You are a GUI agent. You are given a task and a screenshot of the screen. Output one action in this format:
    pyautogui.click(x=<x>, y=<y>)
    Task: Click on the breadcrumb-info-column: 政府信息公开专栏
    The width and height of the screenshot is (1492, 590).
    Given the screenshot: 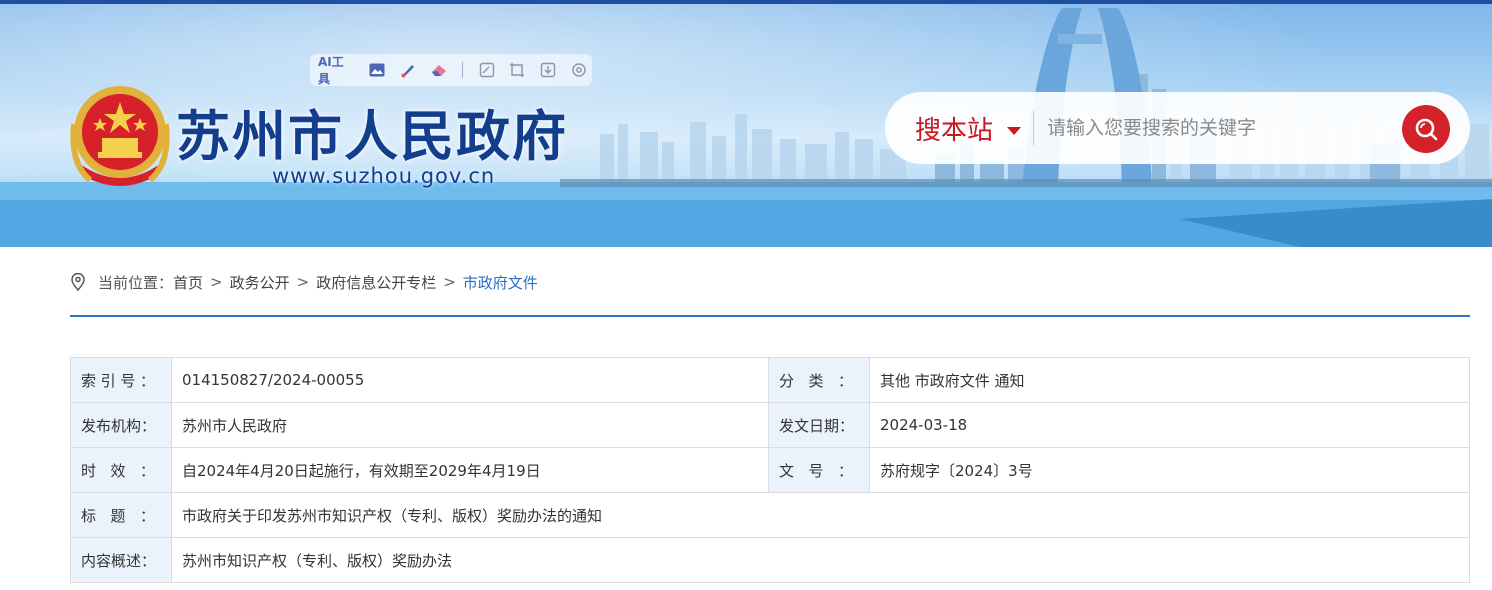 What is the action you would take?
    pyautogui.click(x=376, y=282)
    